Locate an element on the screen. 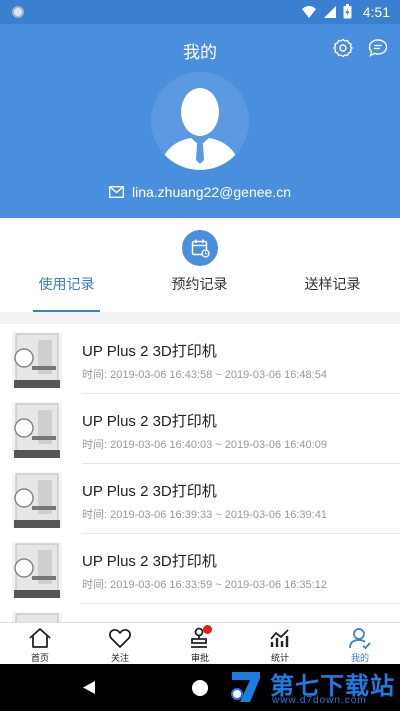 The image size is (400, 711). back-icon is located at coordinates (89, 687).